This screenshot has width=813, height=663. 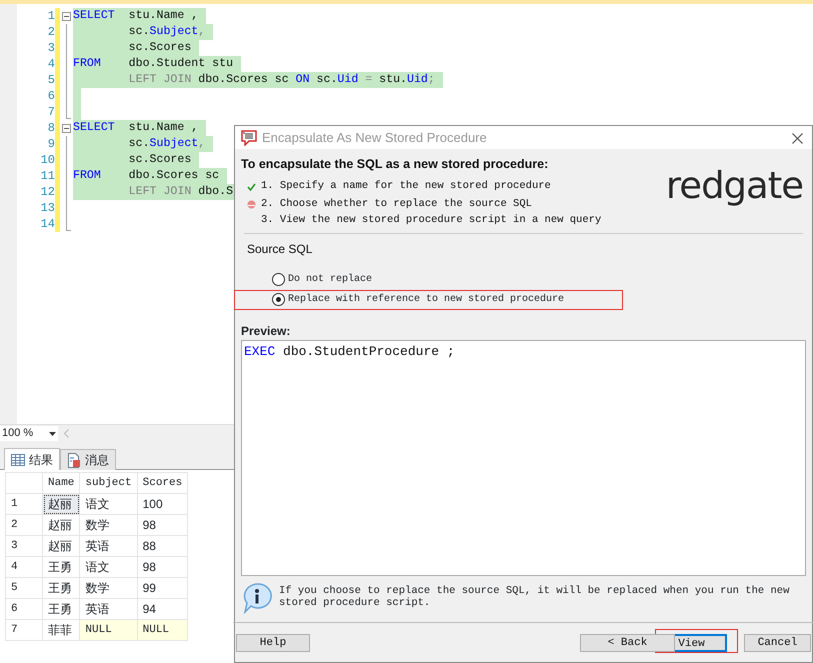 What do you see at coordinates (47, 192) in the screenshot?
I see `line-number: 12` at bounding box center [47, 192].